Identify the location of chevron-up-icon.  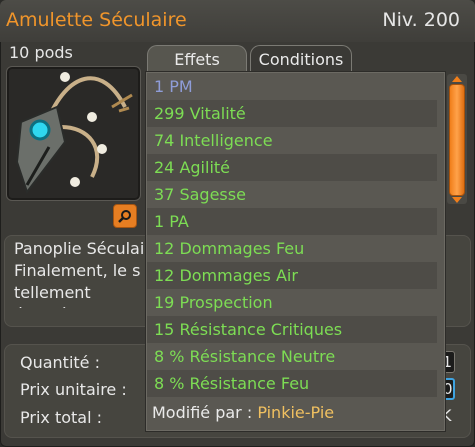
(457, 79).